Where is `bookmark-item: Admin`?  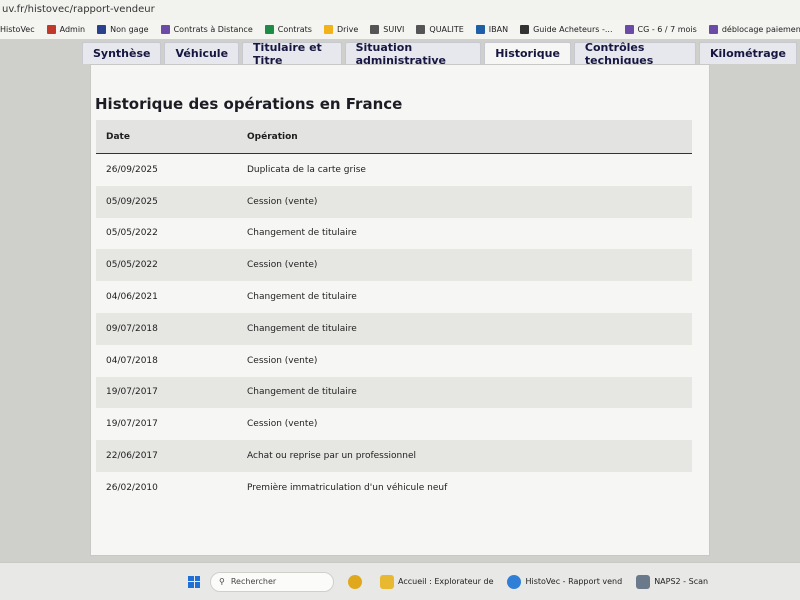
bookmark-item: Admin is located at coordinates (66, 29).